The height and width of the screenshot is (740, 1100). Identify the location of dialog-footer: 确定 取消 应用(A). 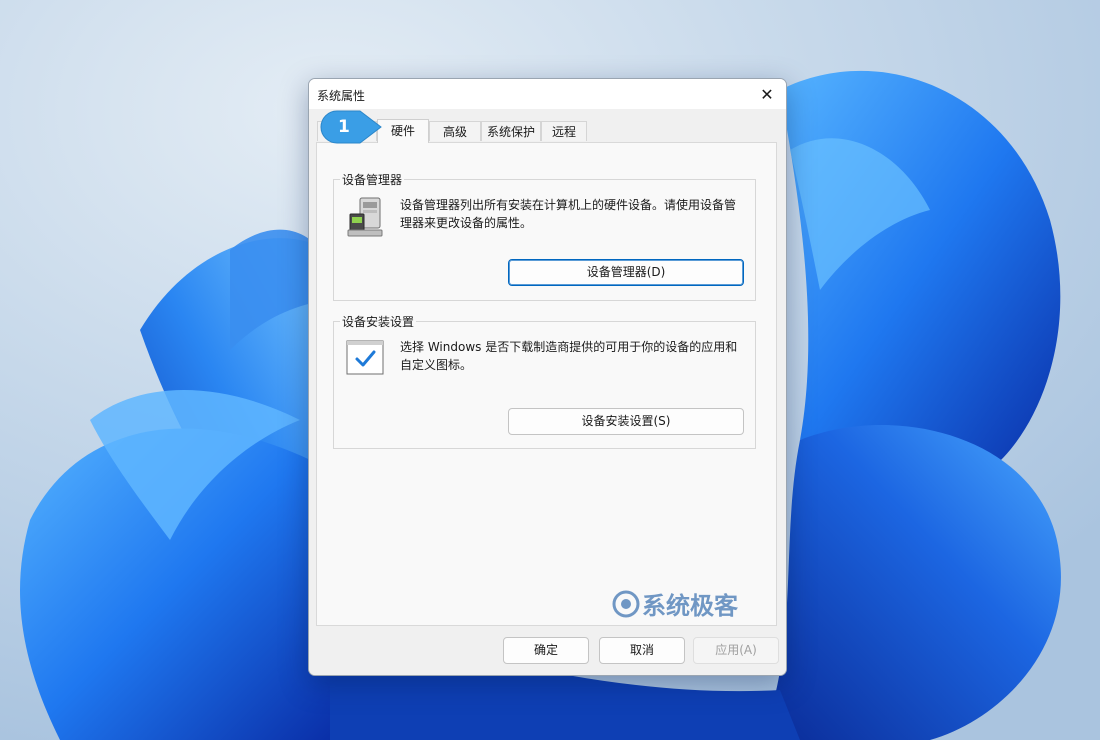
(547, 651).